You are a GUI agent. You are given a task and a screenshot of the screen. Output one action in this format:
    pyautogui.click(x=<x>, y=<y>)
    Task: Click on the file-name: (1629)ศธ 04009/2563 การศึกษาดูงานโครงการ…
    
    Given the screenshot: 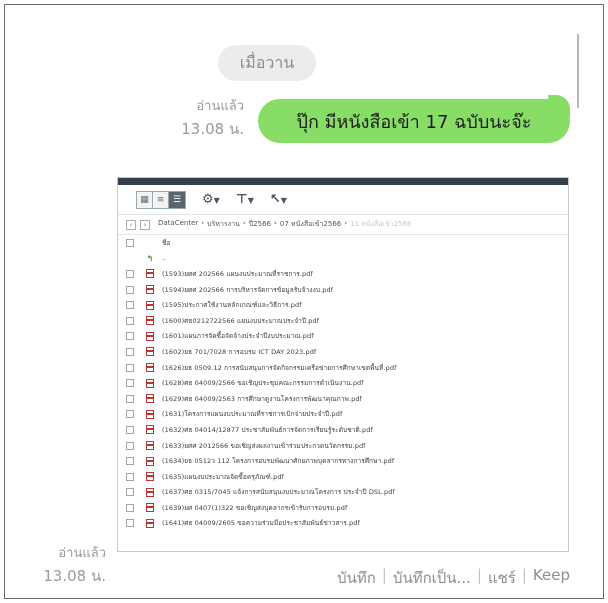 What is the action you would take?
    pyautogui.click(x=262, y=398)
    